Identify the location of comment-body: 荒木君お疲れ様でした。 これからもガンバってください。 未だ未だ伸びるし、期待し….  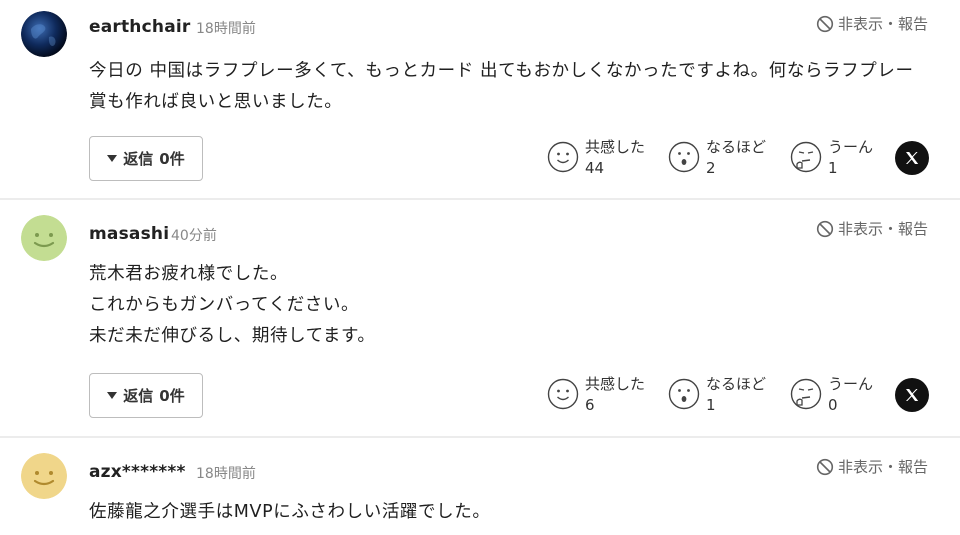
(232, 305).